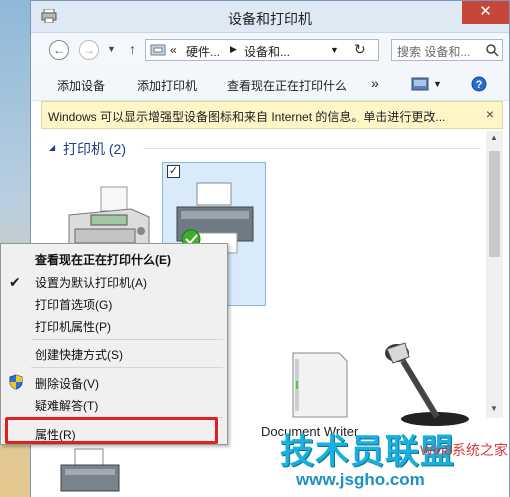  What do you see at coordinates (90, 472) in the screenshot?
I see `bottom-printer-icon` at bounding box center [90, 472].